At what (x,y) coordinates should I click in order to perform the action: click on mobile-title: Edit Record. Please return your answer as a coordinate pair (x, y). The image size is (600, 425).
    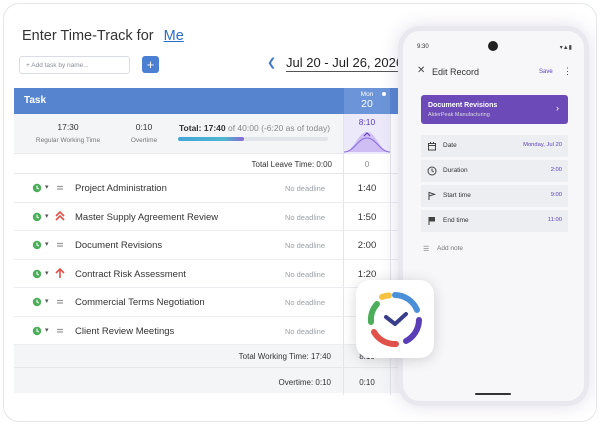
    Looking at the image, I should click on (456, 72).